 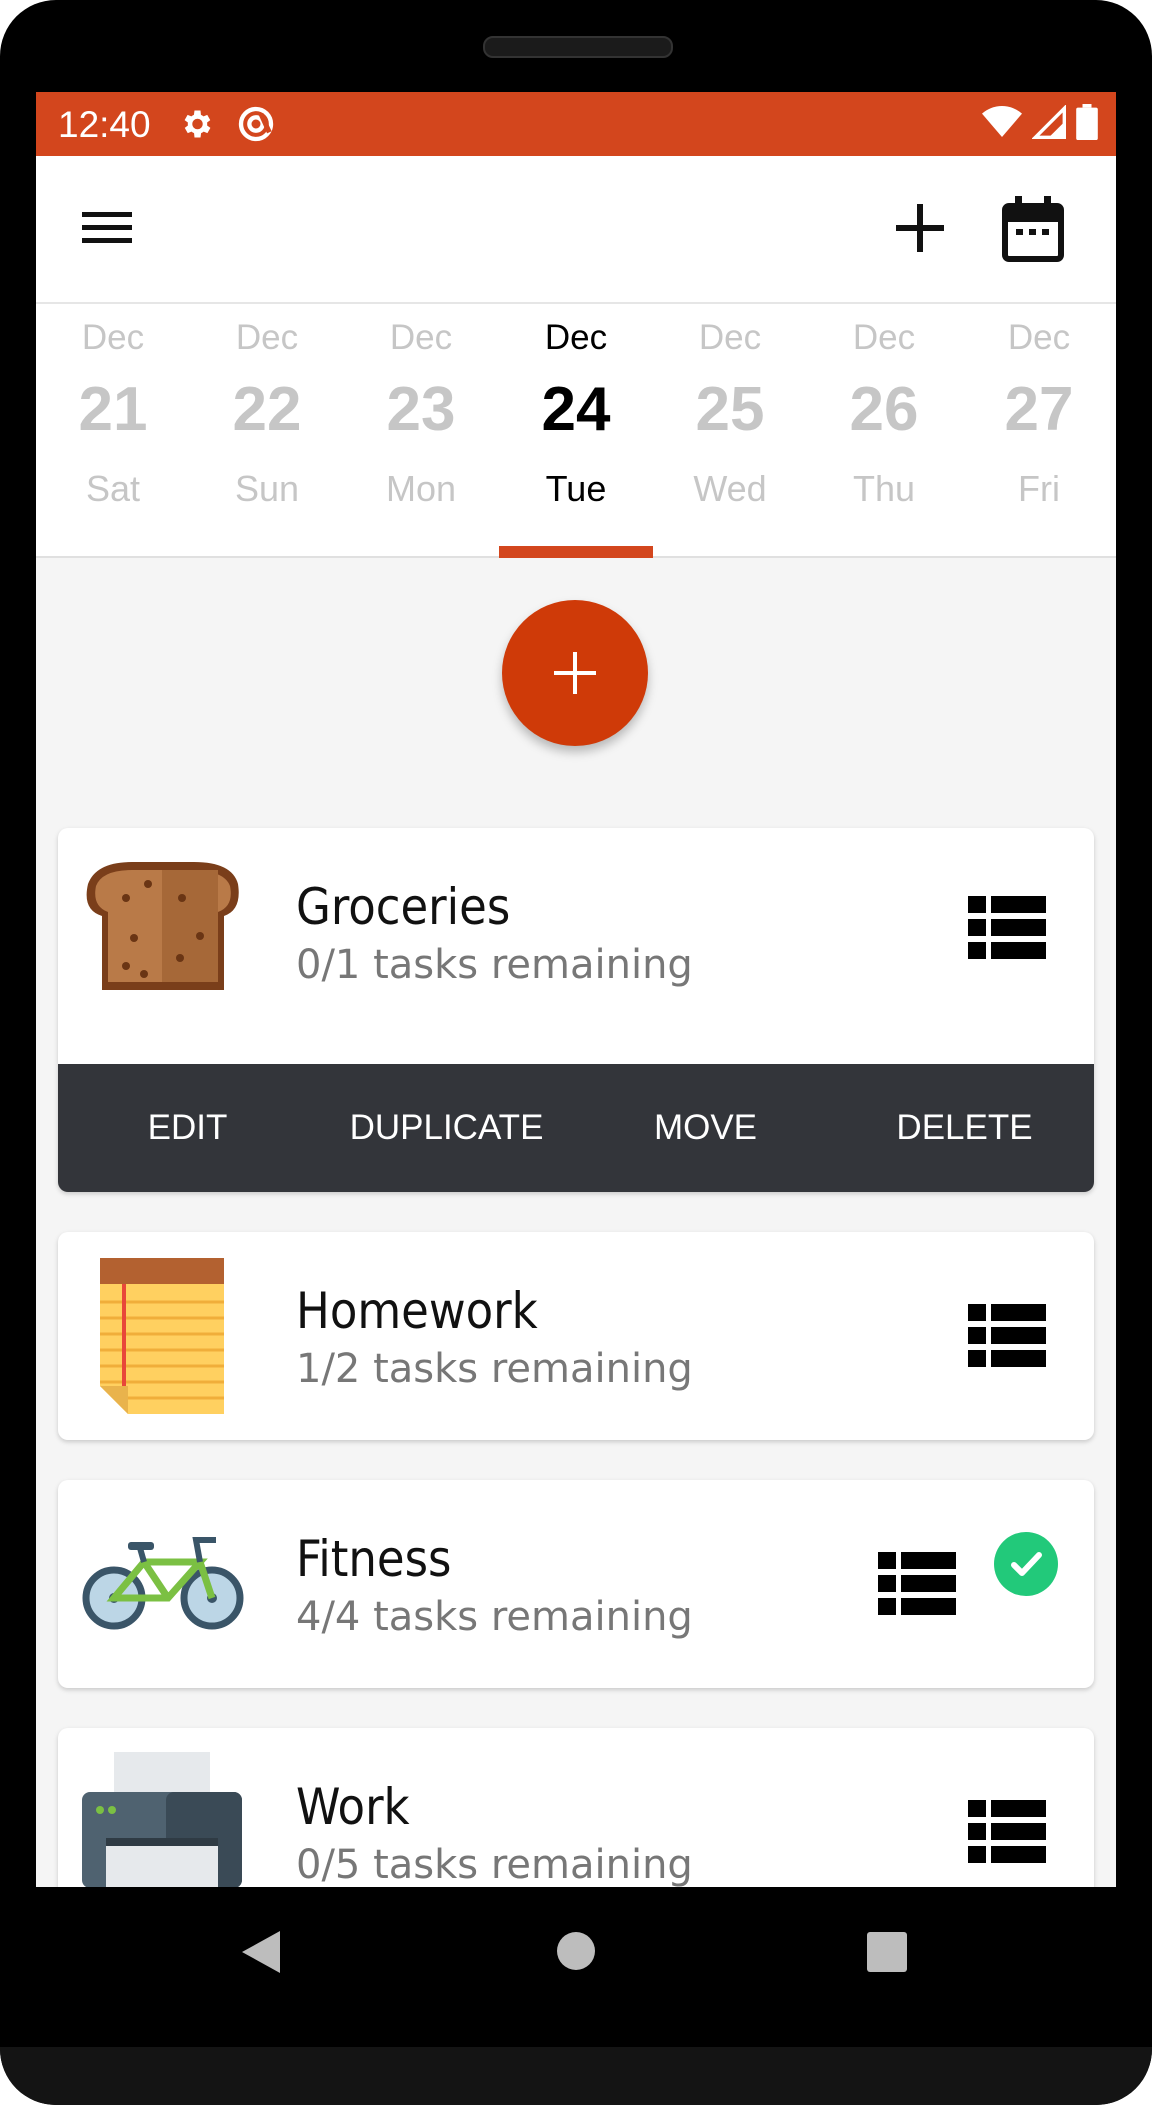 I want to click on speaker-grille, so click(x=578, y=47).